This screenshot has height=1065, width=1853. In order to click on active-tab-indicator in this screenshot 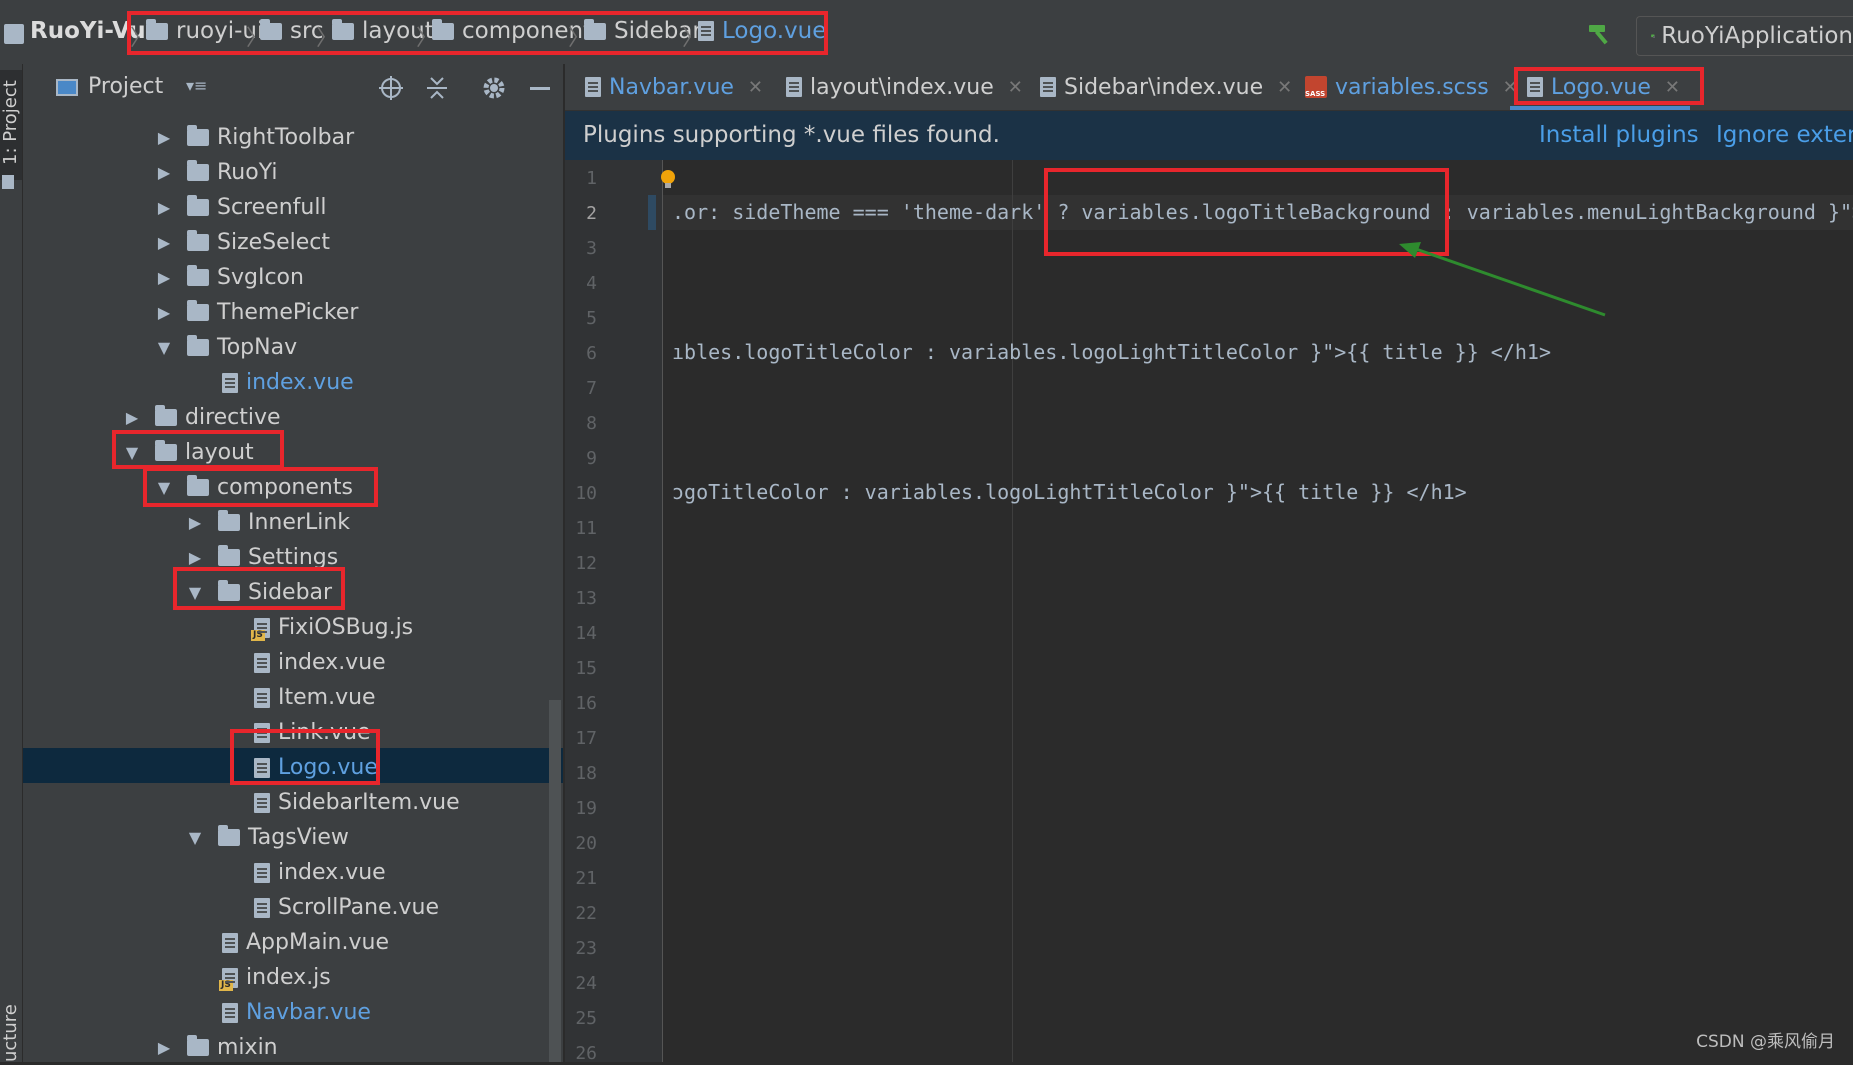, I will do `click(1600, 108)`.